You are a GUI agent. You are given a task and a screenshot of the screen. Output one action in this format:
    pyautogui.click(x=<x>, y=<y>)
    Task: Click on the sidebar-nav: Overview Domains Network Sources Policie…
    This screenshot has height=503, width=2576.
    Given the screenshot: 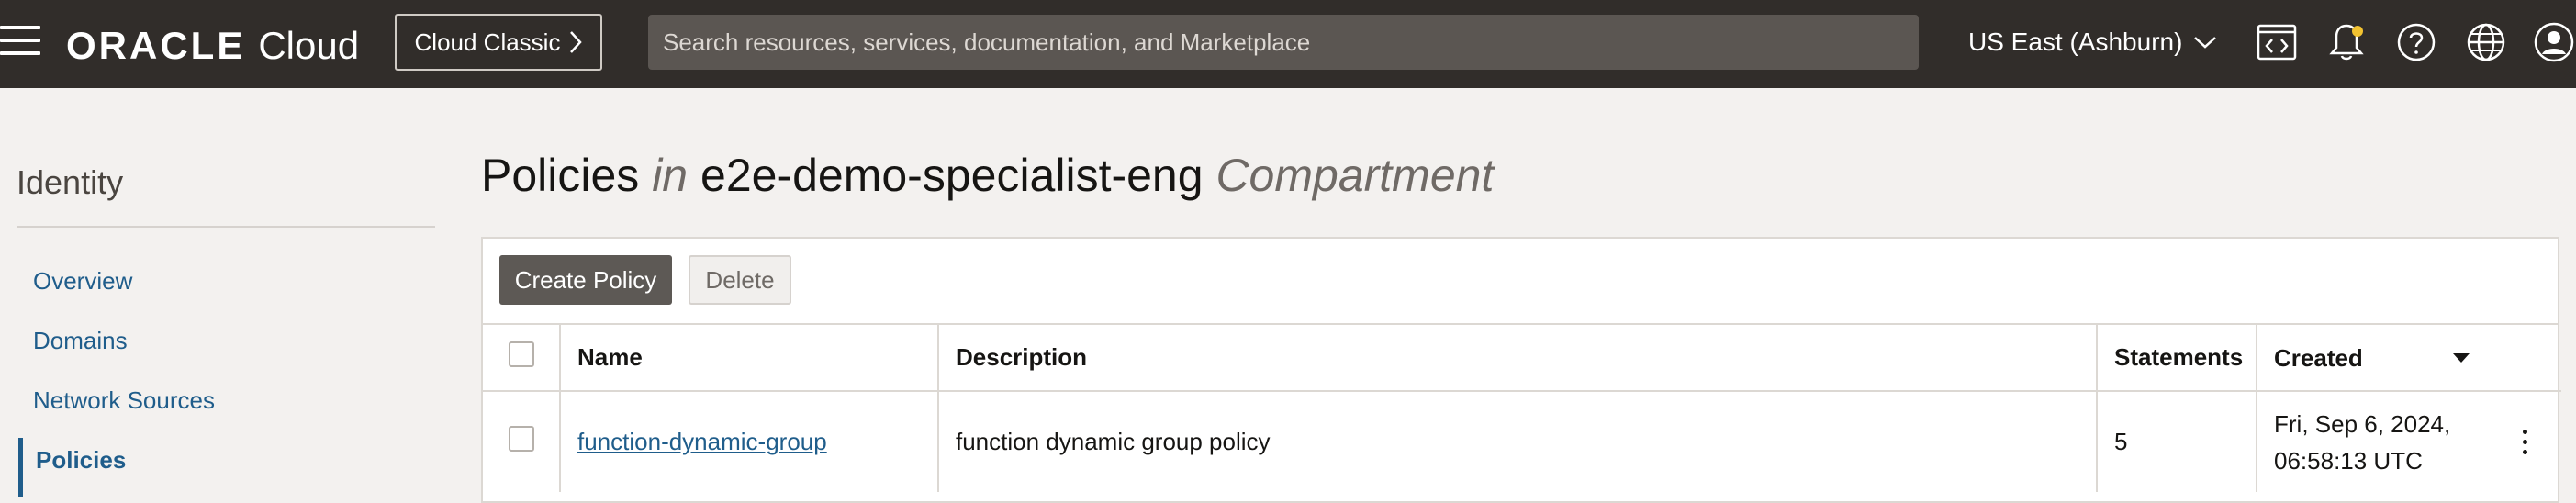 What is the action you would take?
    pyautogui.click(x=229, y=378)
    